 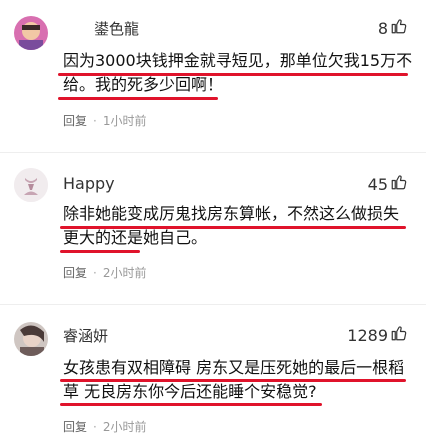 I want to click on comment-text-line: 除非她能变成厉鬼找房东算帐，不然这么做损失, so click(x=231, y=213).